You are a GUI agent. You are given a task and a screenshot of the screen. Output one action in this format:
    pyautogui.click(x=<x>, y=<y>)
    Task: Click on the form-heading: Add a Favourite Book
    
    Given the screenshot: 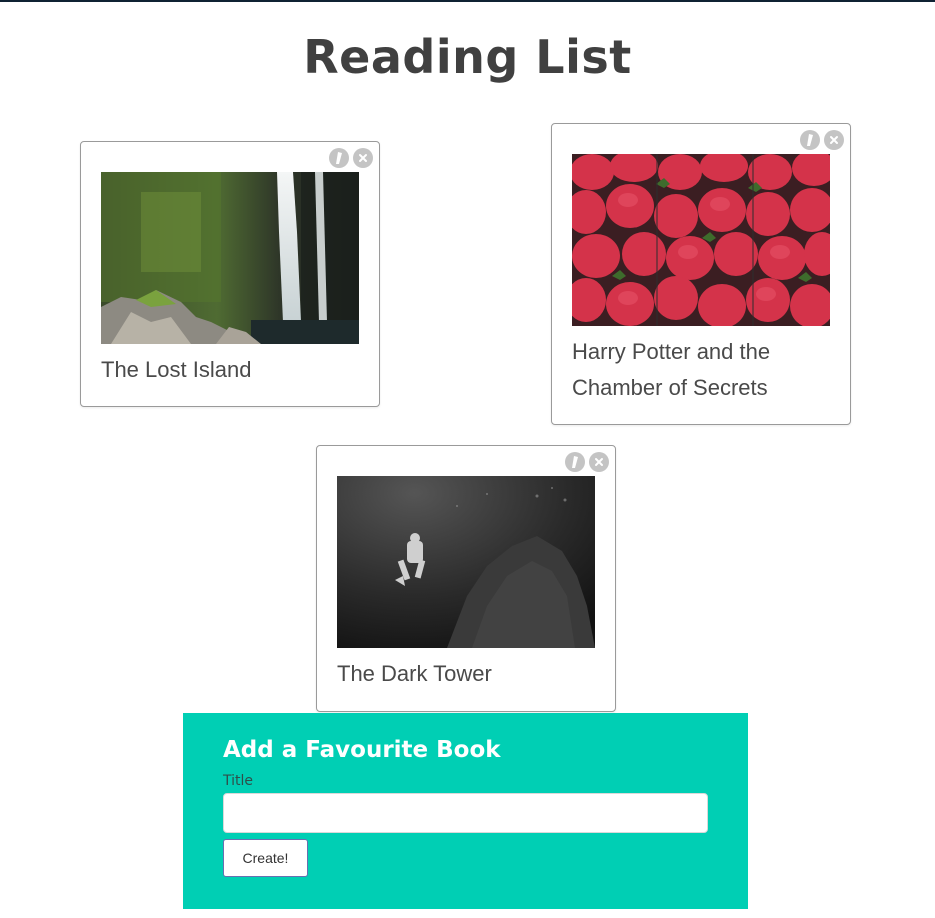 What is the action you would take?
    pyautogui.click(x=362, y=750)
    